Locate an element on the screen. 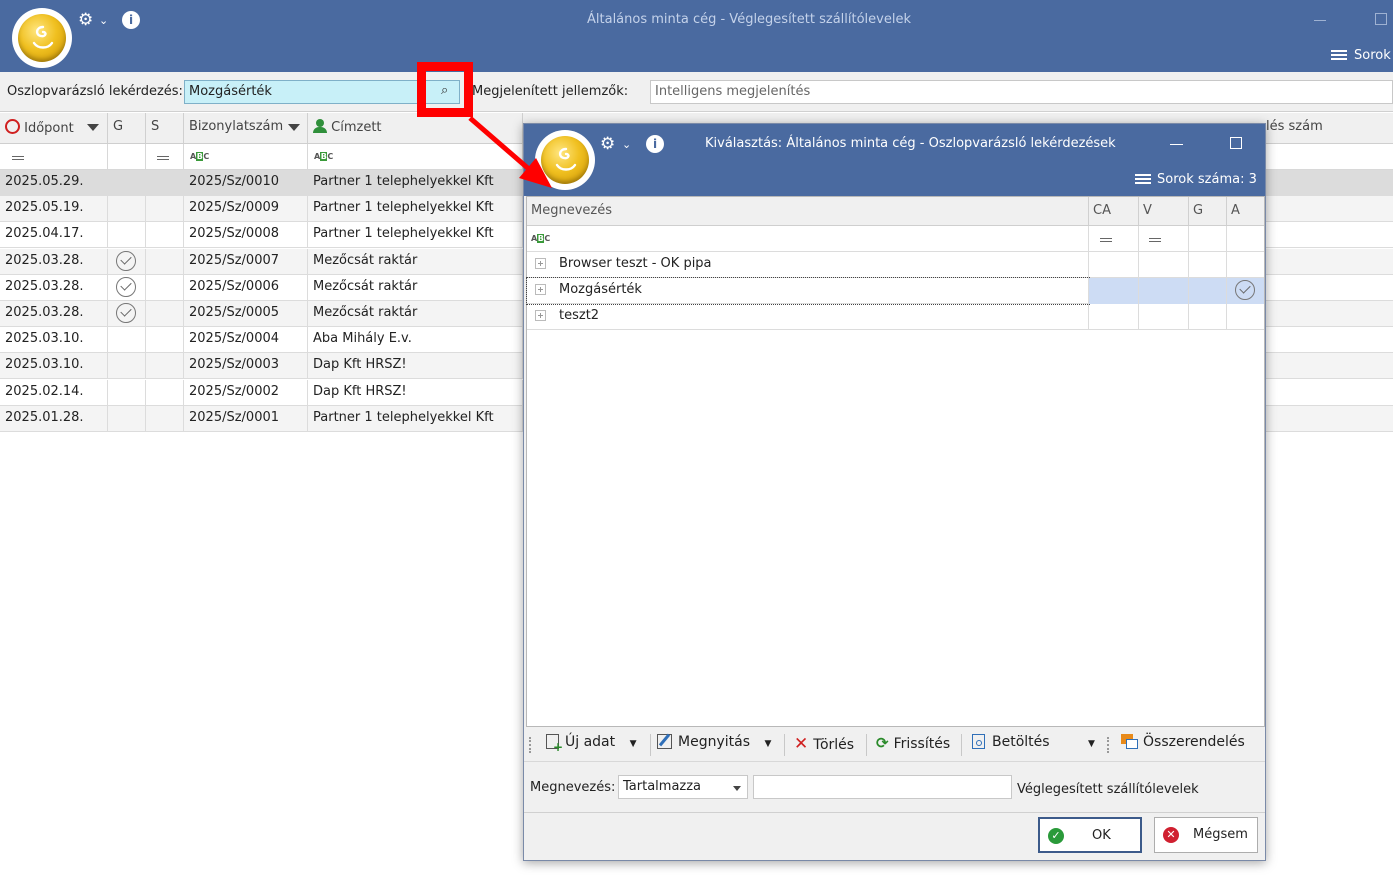 This screenshot has width=1393, height=877. annotation-arrow is located at coordinates (510, 152).